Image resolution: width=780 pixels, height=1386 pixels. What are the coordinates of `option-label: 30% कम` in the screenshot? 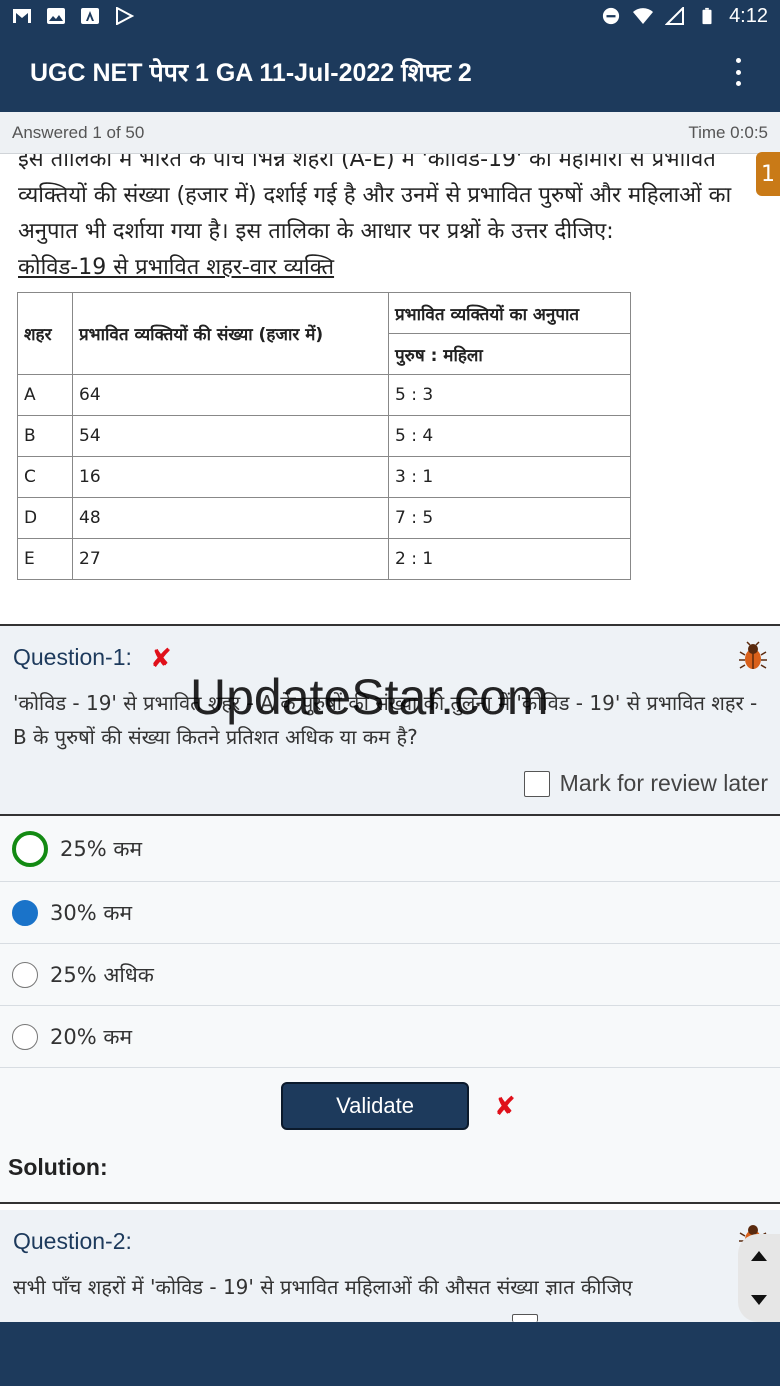 It's located at (91, 912).